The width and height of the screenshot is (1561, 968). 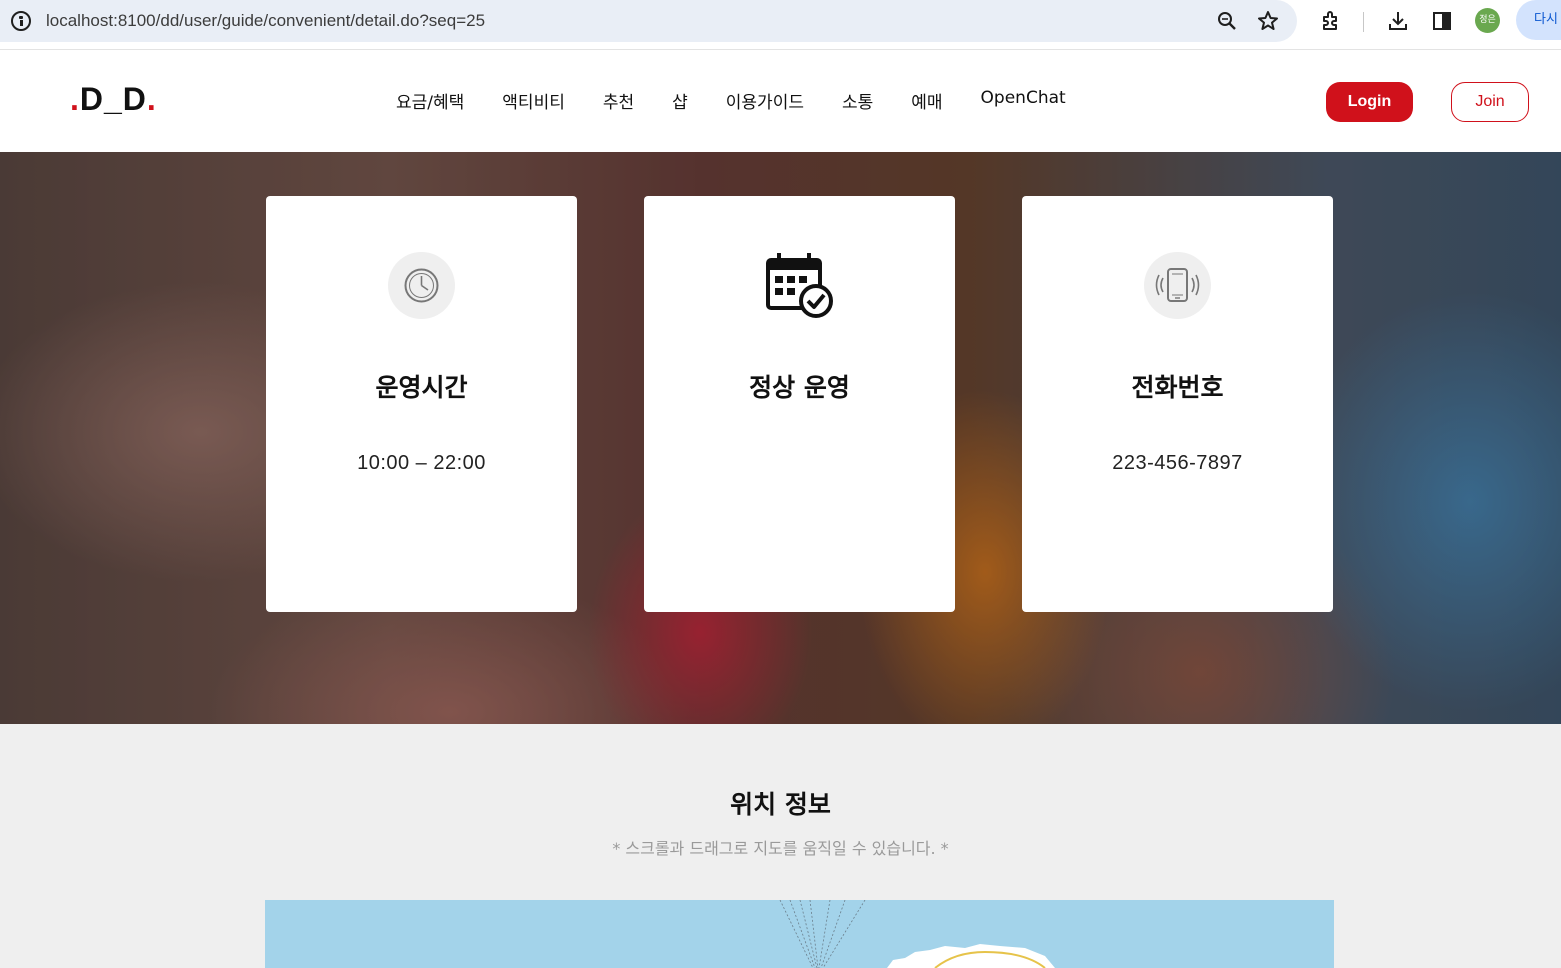 What do you see at coordinates (421, 404) in the screenshot?
I see `info-card-hours: 운영시간 10:00 – 22:00` at bounding box center [421, 404].